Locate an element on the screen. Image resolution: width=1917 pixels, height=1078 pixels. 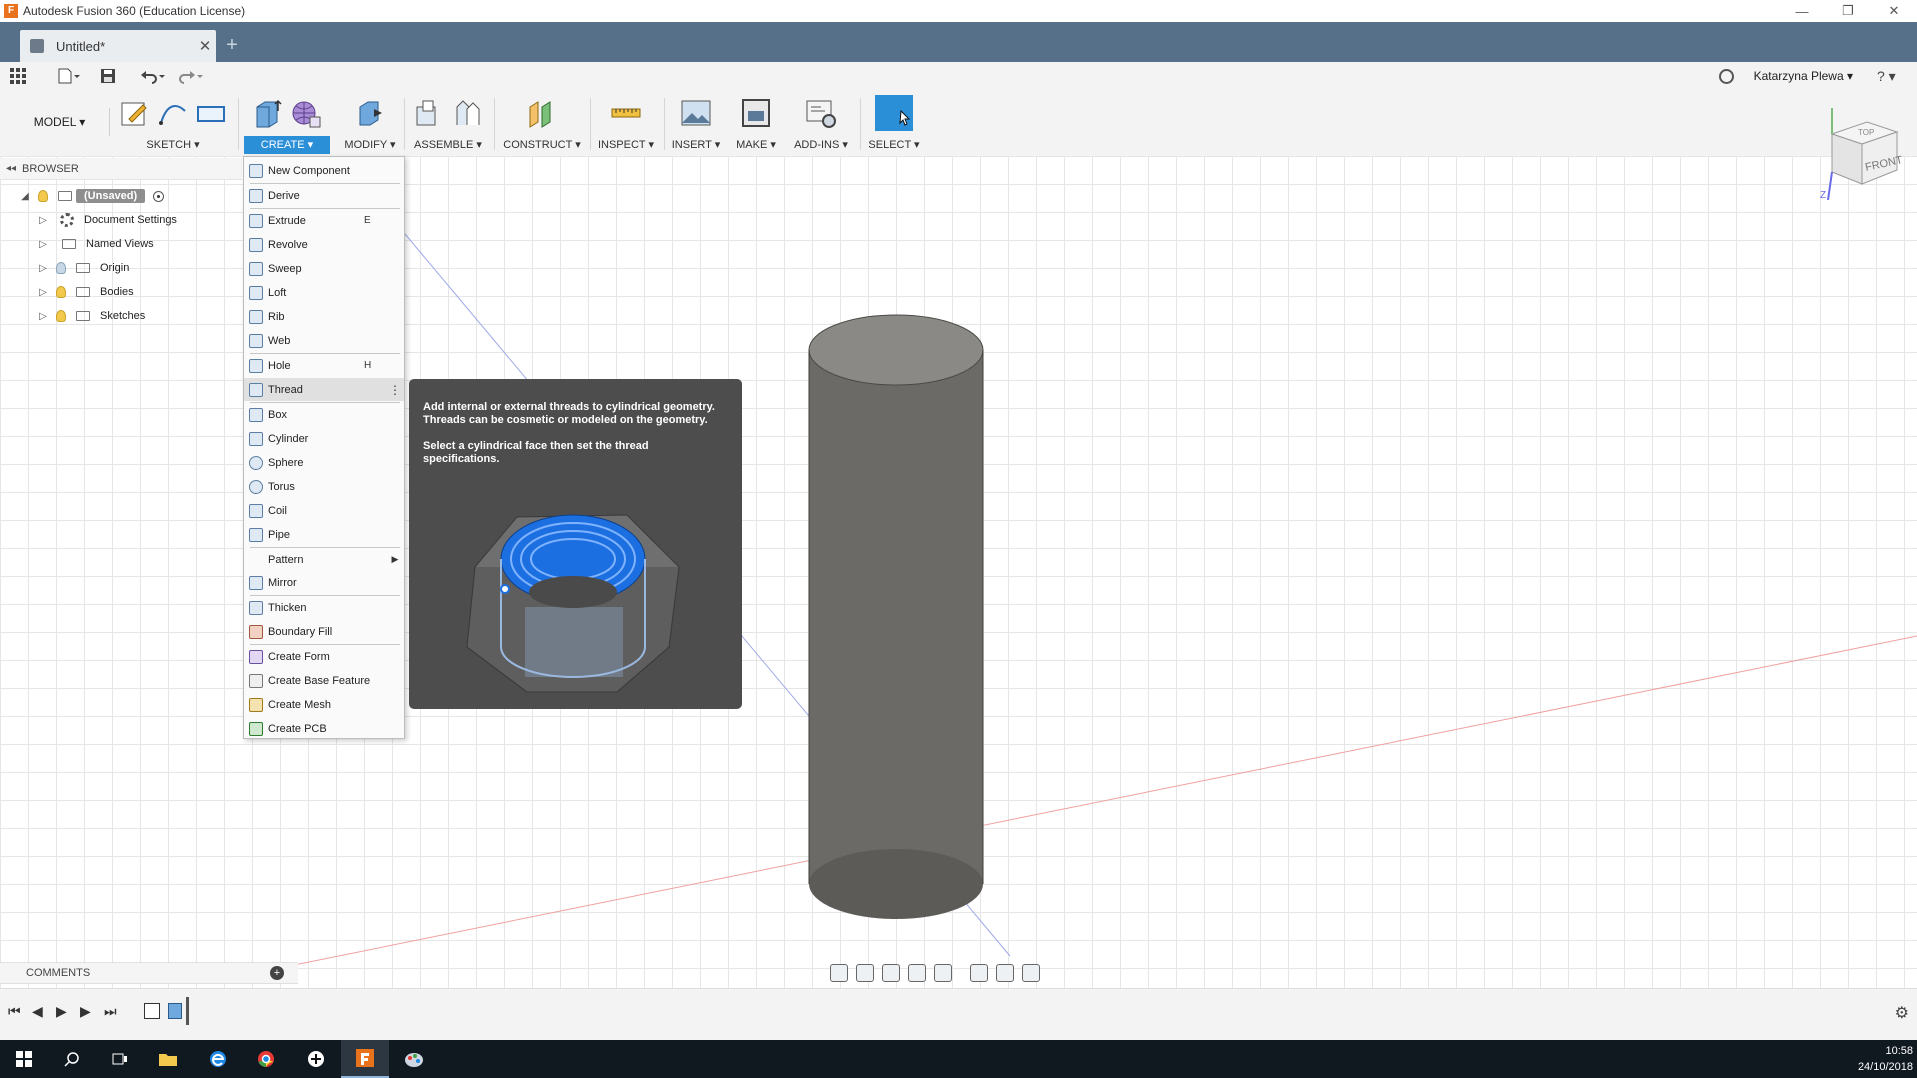
browser-item-bodies: ▷ Bodies is located at coordinates (121, 292).